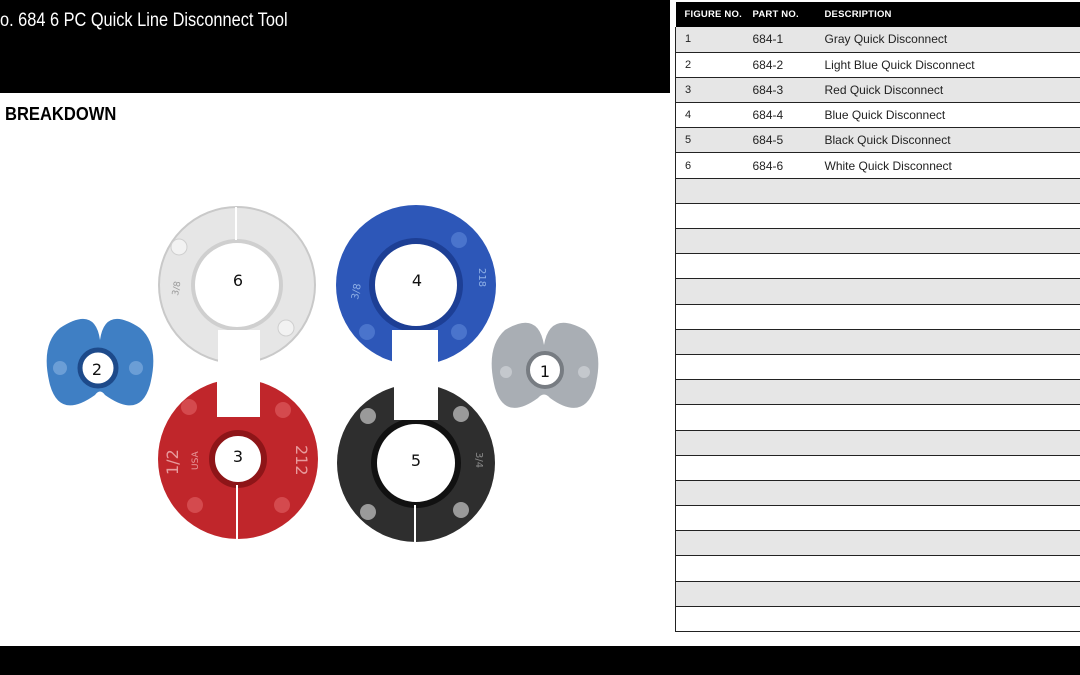 The width and height of the screenshot is (1080, 675). Describe the element at coordinates (709, 65) in the screenshot. I see `figure-no-cell: 2` at that location.